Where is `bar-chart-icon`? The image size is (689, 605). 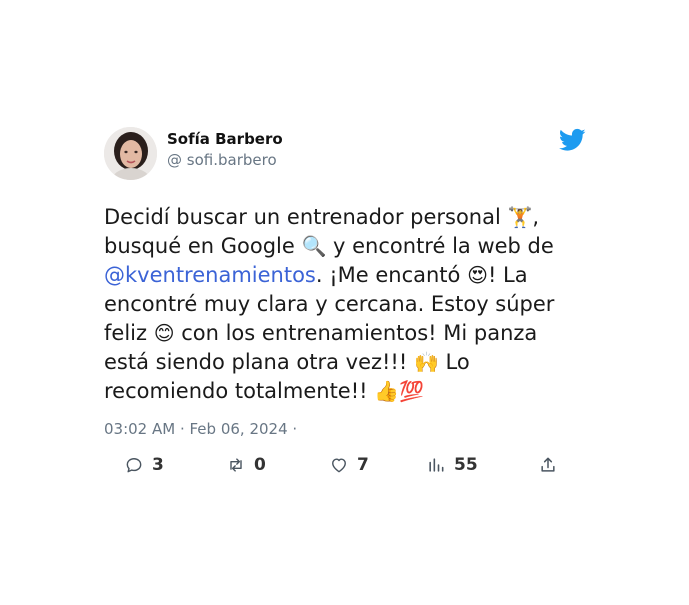
bar-chart-icon is located at coordinates (436, 465).